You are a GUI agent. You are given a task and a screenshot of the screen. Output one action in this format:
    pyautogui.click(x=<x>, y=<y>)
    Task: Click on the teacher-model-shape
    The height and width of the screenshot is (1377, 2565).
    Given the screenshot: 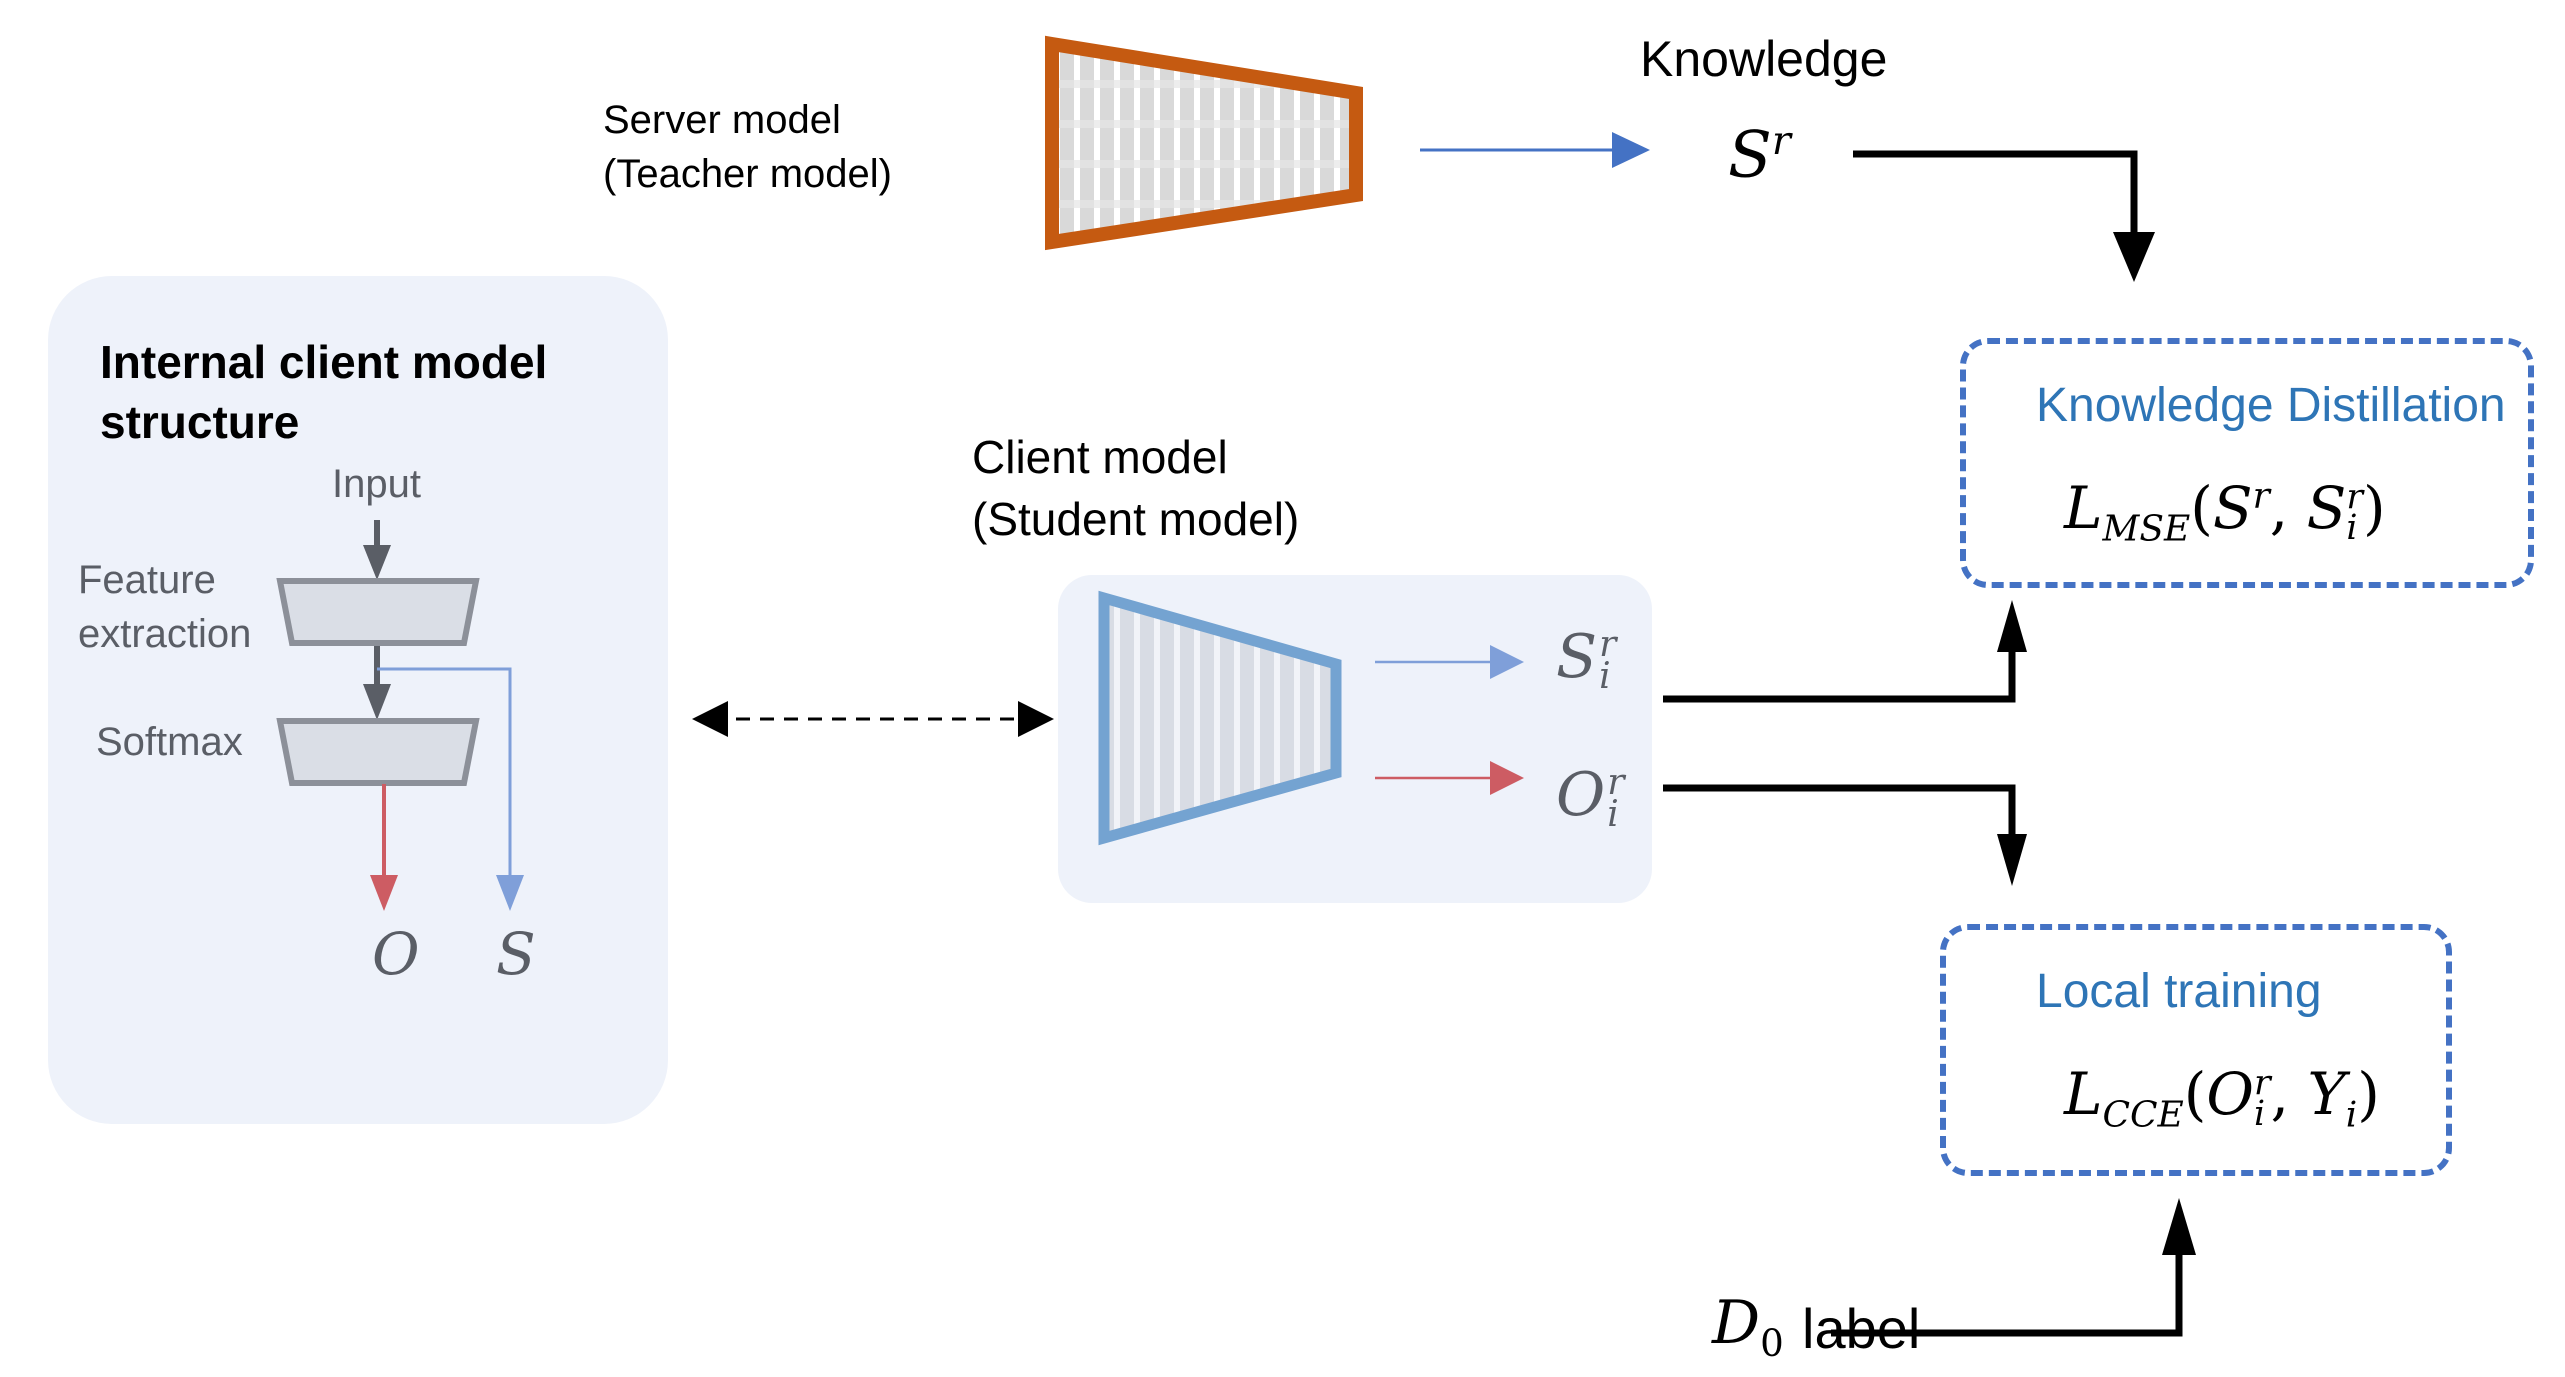 What is the action you would take?
    pyautogui.click(x=1204, y=143)
    